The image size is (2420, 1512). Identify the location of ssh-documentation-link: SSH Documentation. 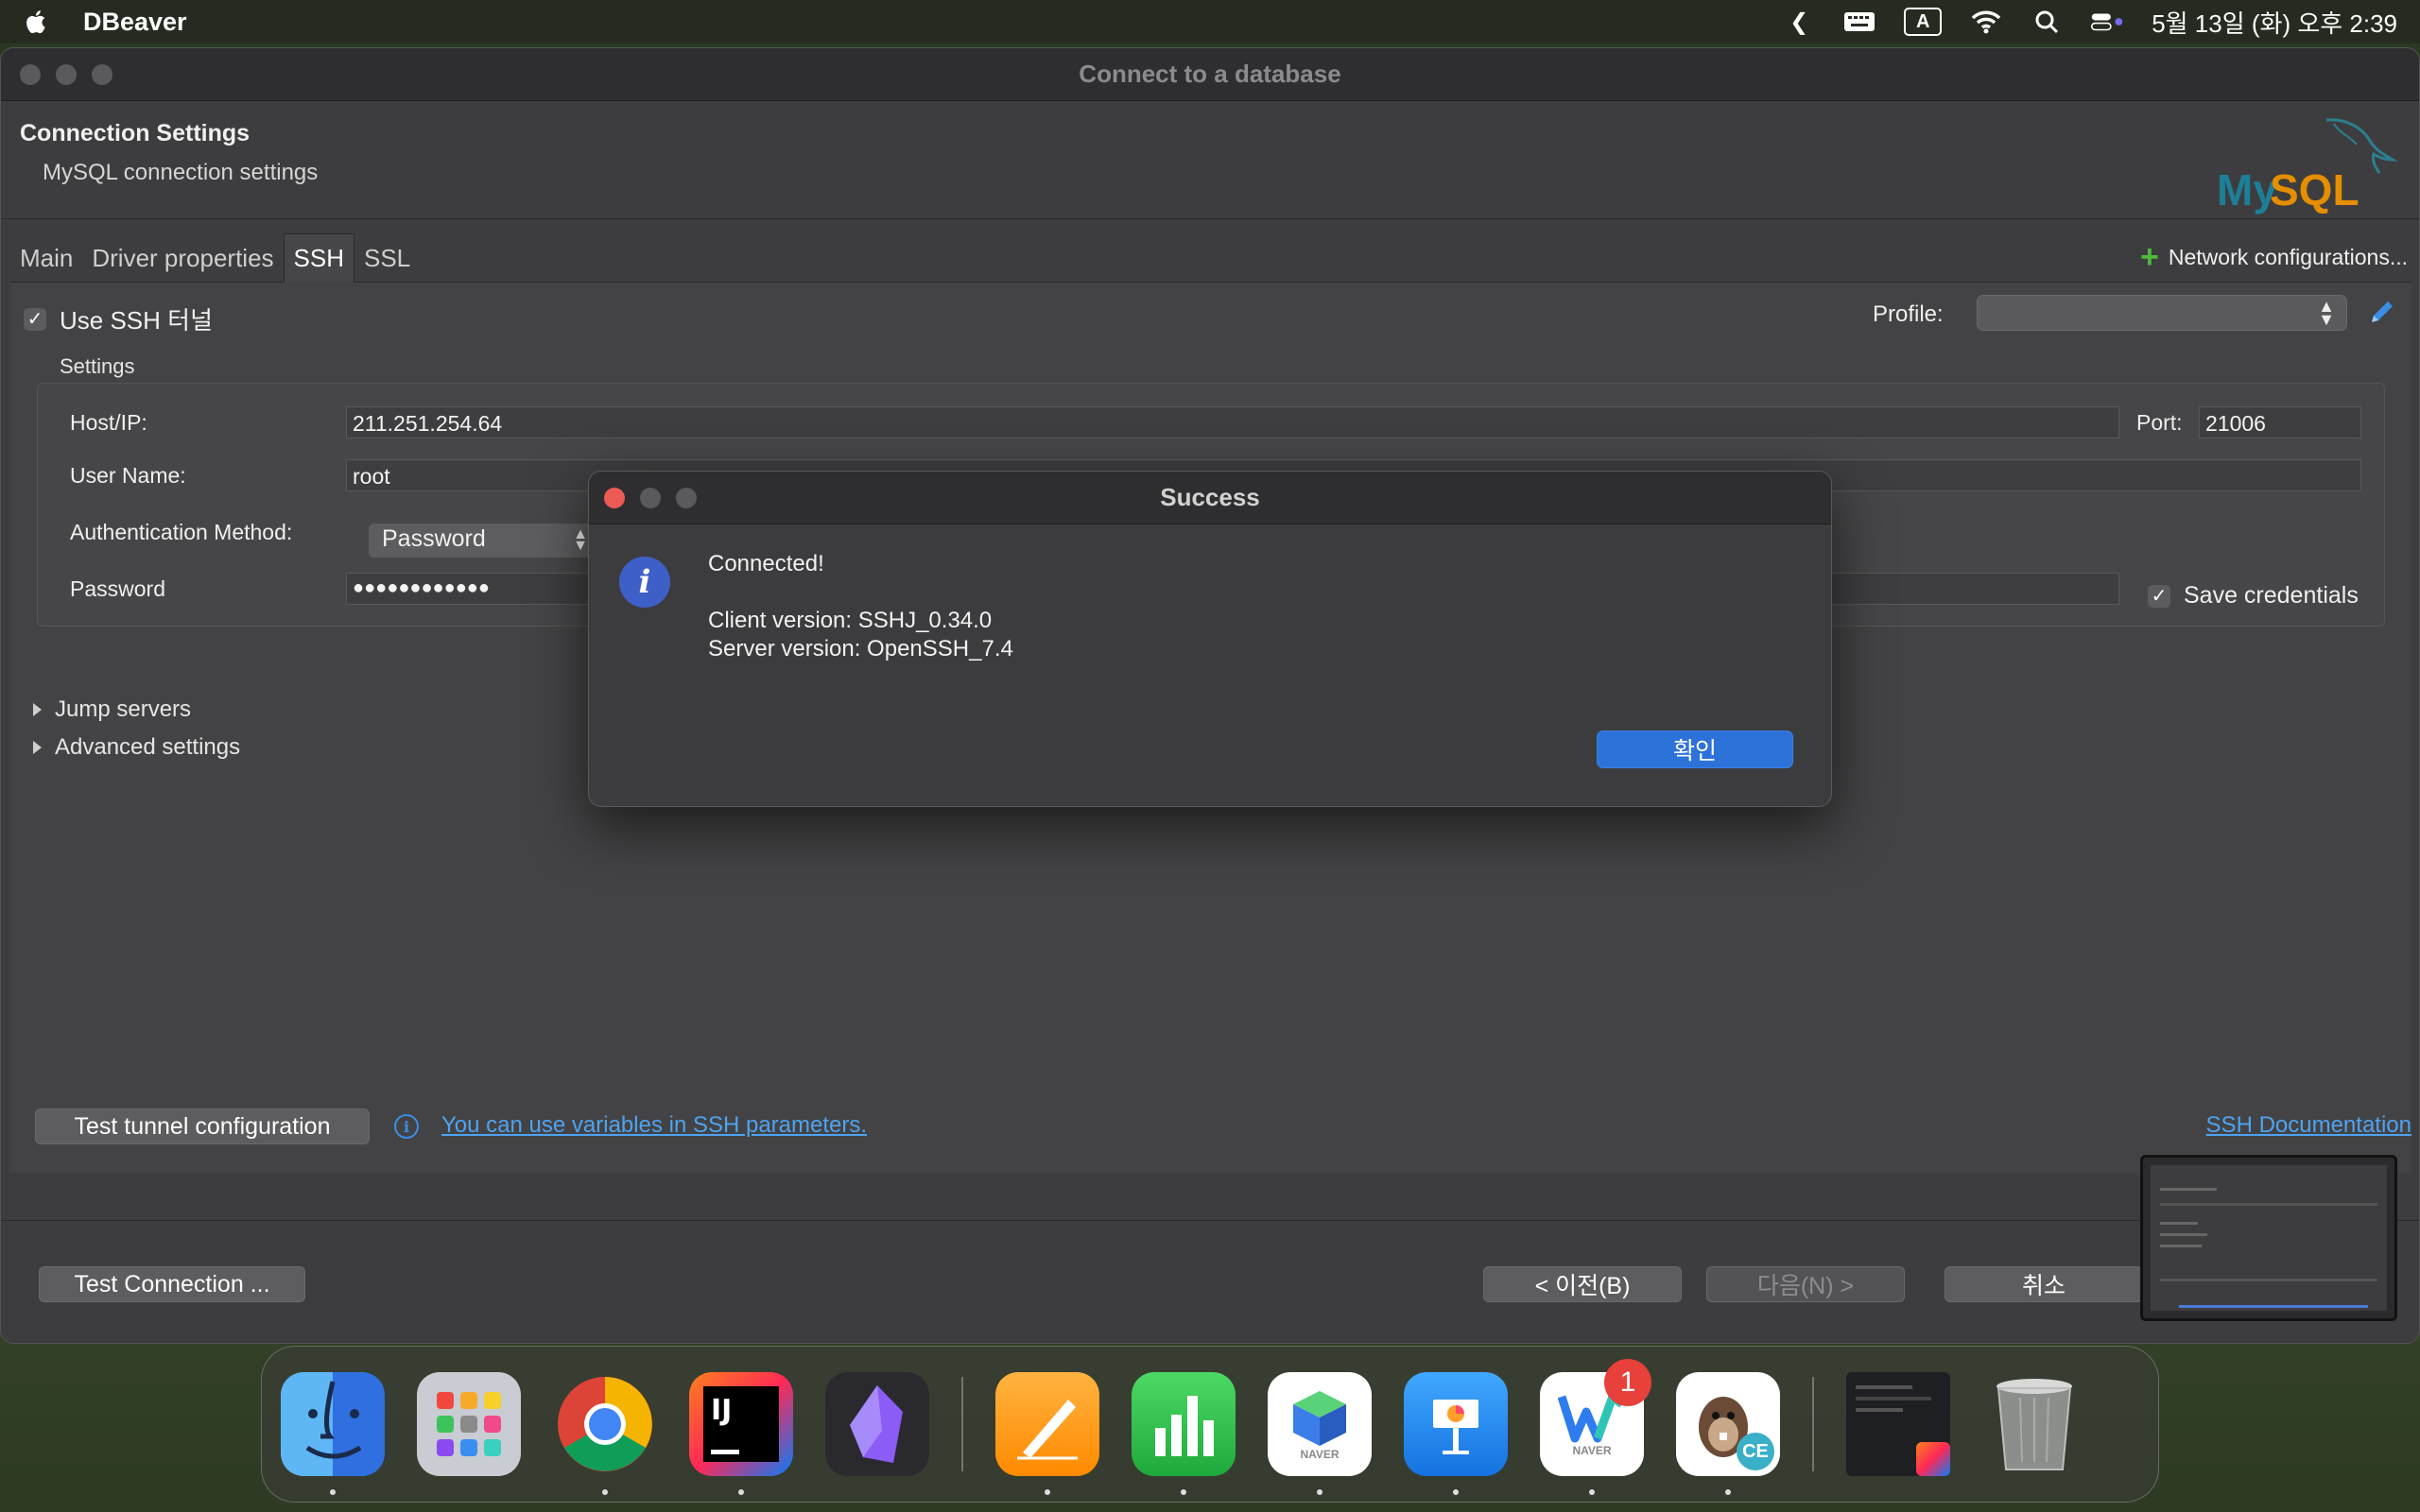
(2308, 1125).